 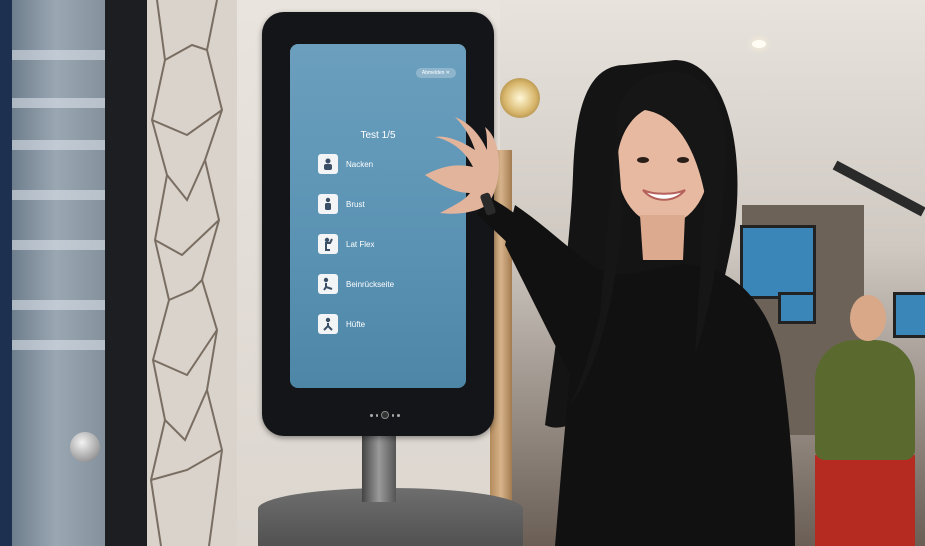 What do you see at coordinates (360, 244) in the screenshot?
I see `menu-item-label: Lat Flex` at bounding box center [360, 244].